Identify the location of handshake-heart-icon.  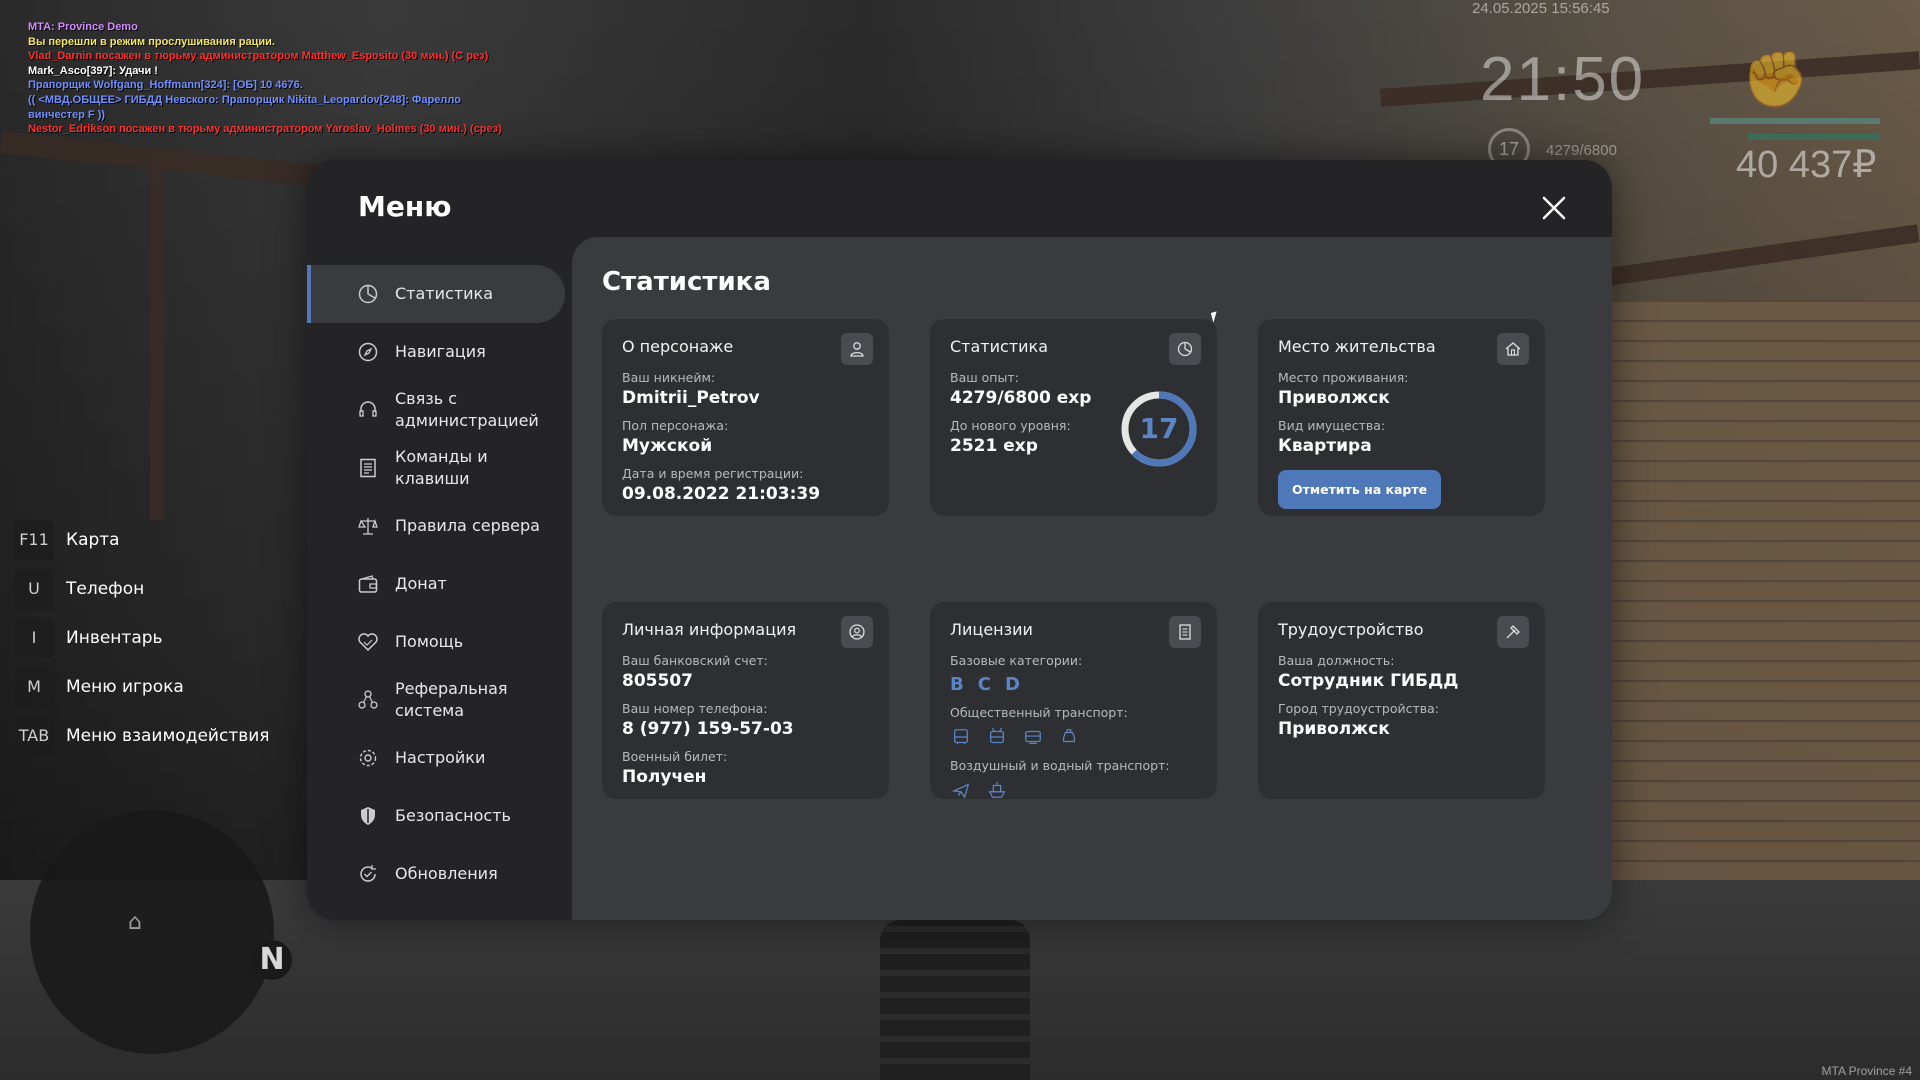
(368, 642).